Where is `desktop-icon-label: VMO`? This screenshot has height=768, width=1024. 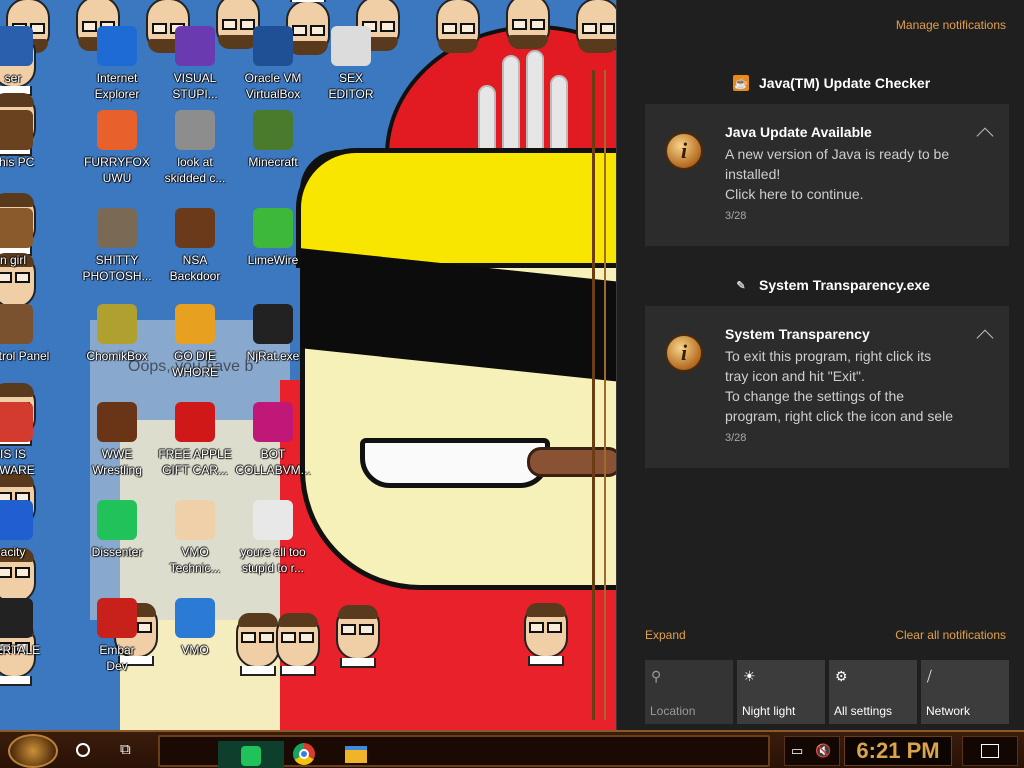 desktop-icon-label: VMO is located at coordinates (195, 650).